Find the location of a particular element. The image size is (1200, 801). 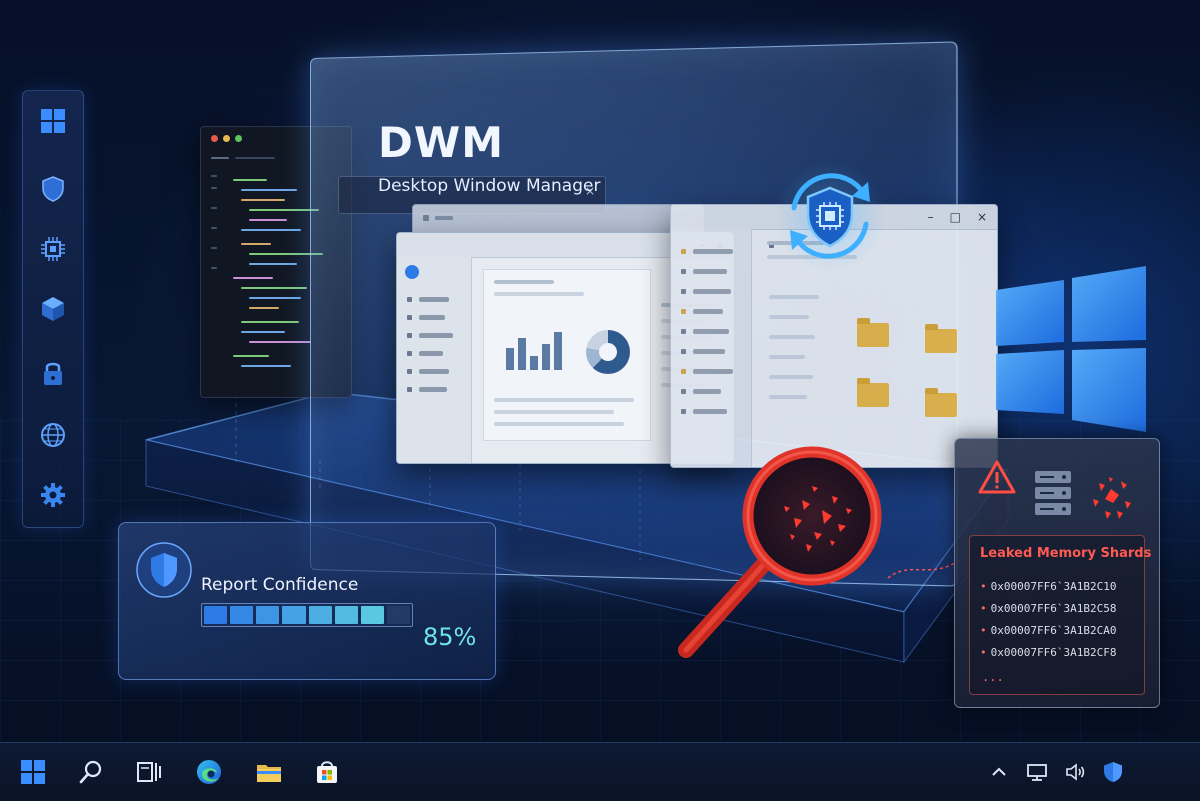

warning-icon is located at coordinates (997, 477).